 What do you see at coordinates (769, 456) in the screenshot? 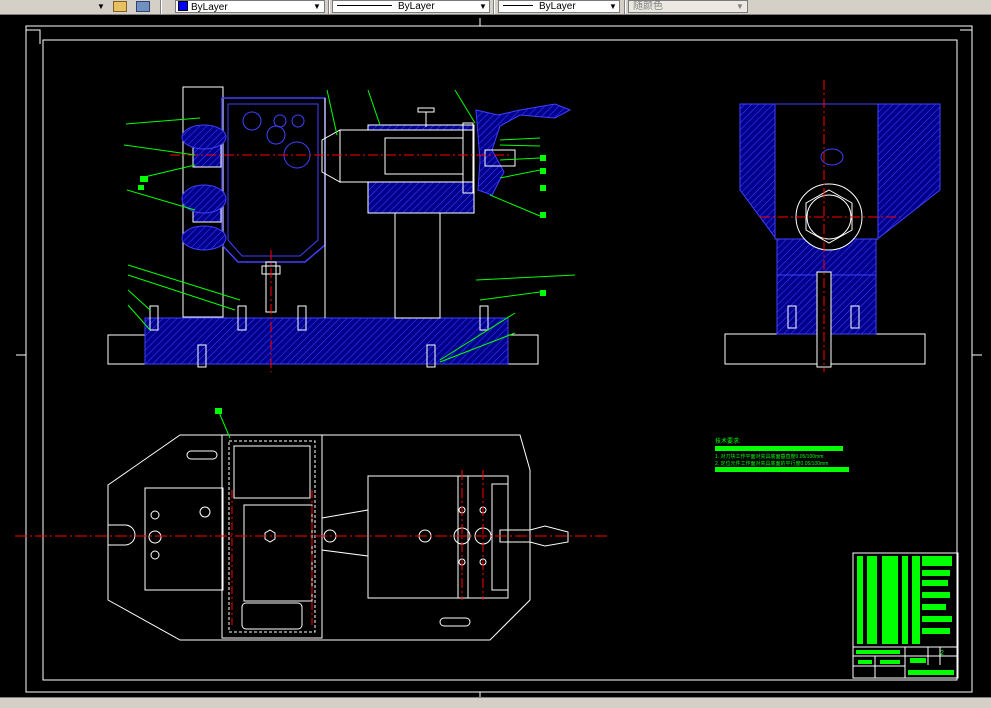
I see `tech-req-item-1: 1. 对刀块工作平面对夹具底面垂直度0.05/100mm` at bounding box center [769, 456].